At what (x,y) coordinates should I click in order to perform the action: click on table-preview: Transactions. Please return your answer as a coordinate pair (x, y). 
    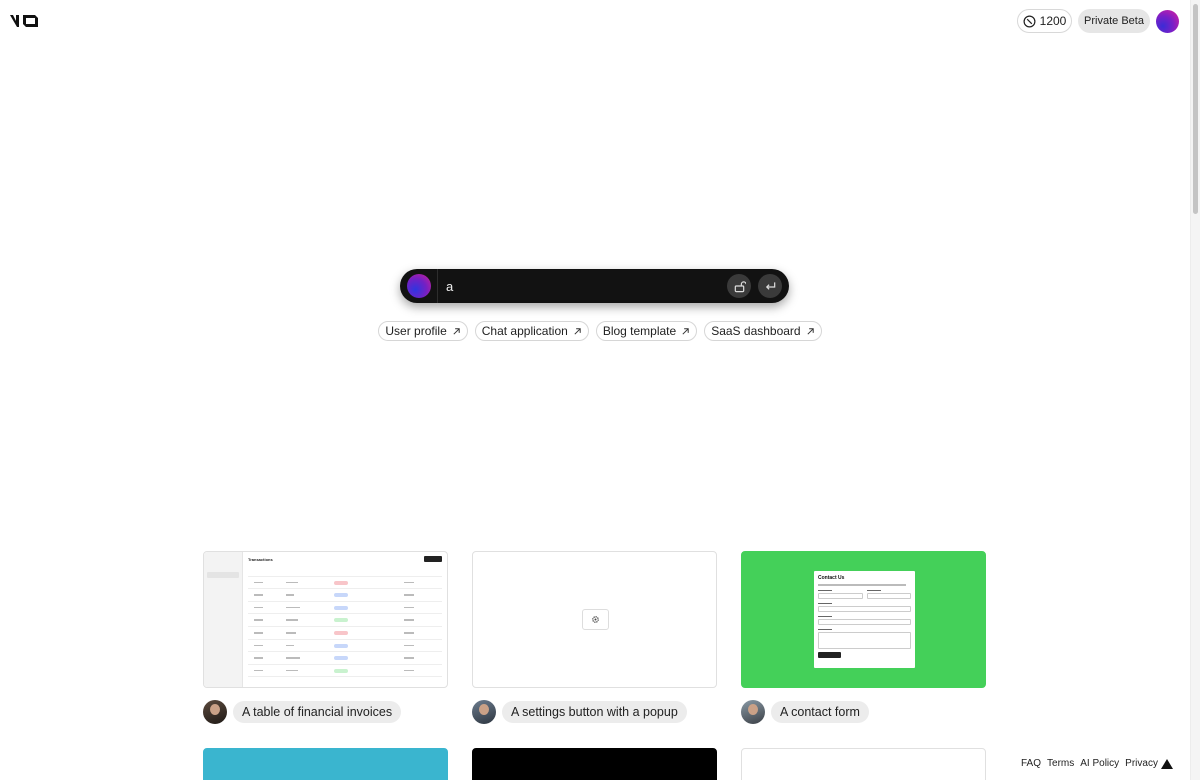
    Looking at the image, I should click on (325, 619).